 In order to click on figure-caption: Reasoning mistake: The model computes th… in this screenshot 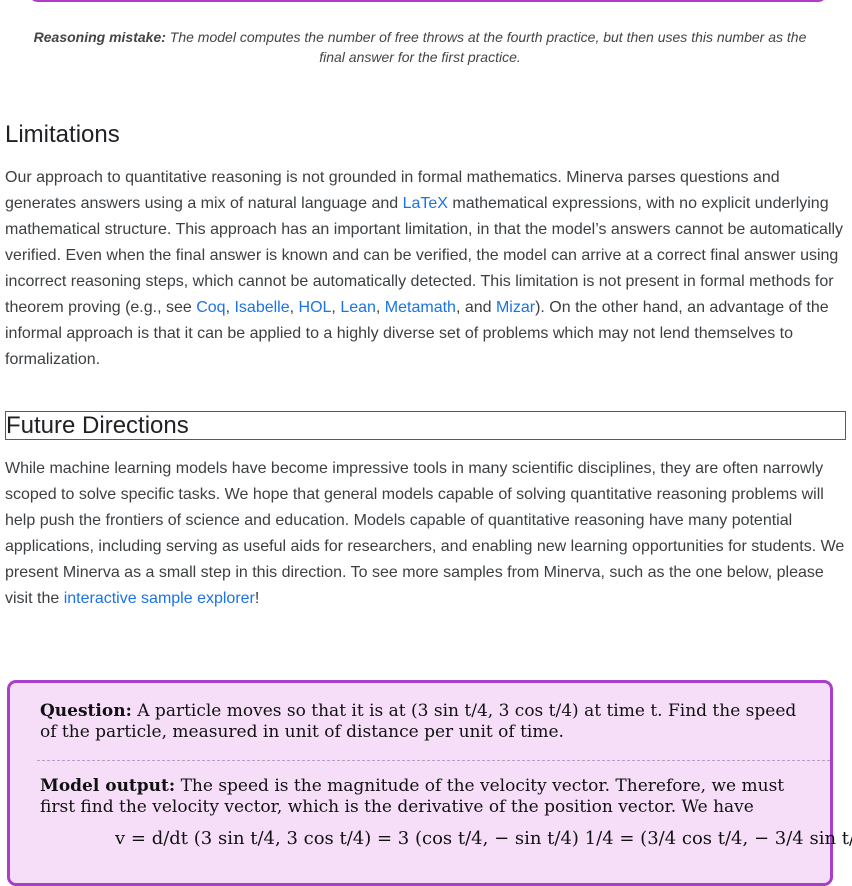, I will do `click(420, 47)`.